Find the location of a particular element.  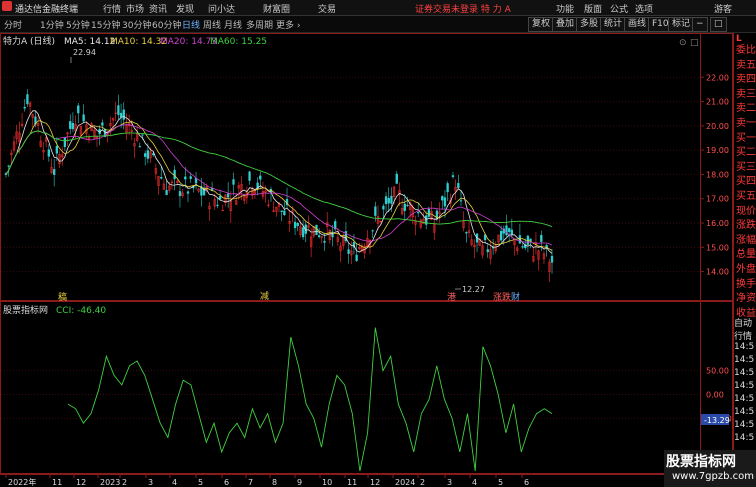

tab-multi-period: 多周期 is located at coordinates (259, 24).